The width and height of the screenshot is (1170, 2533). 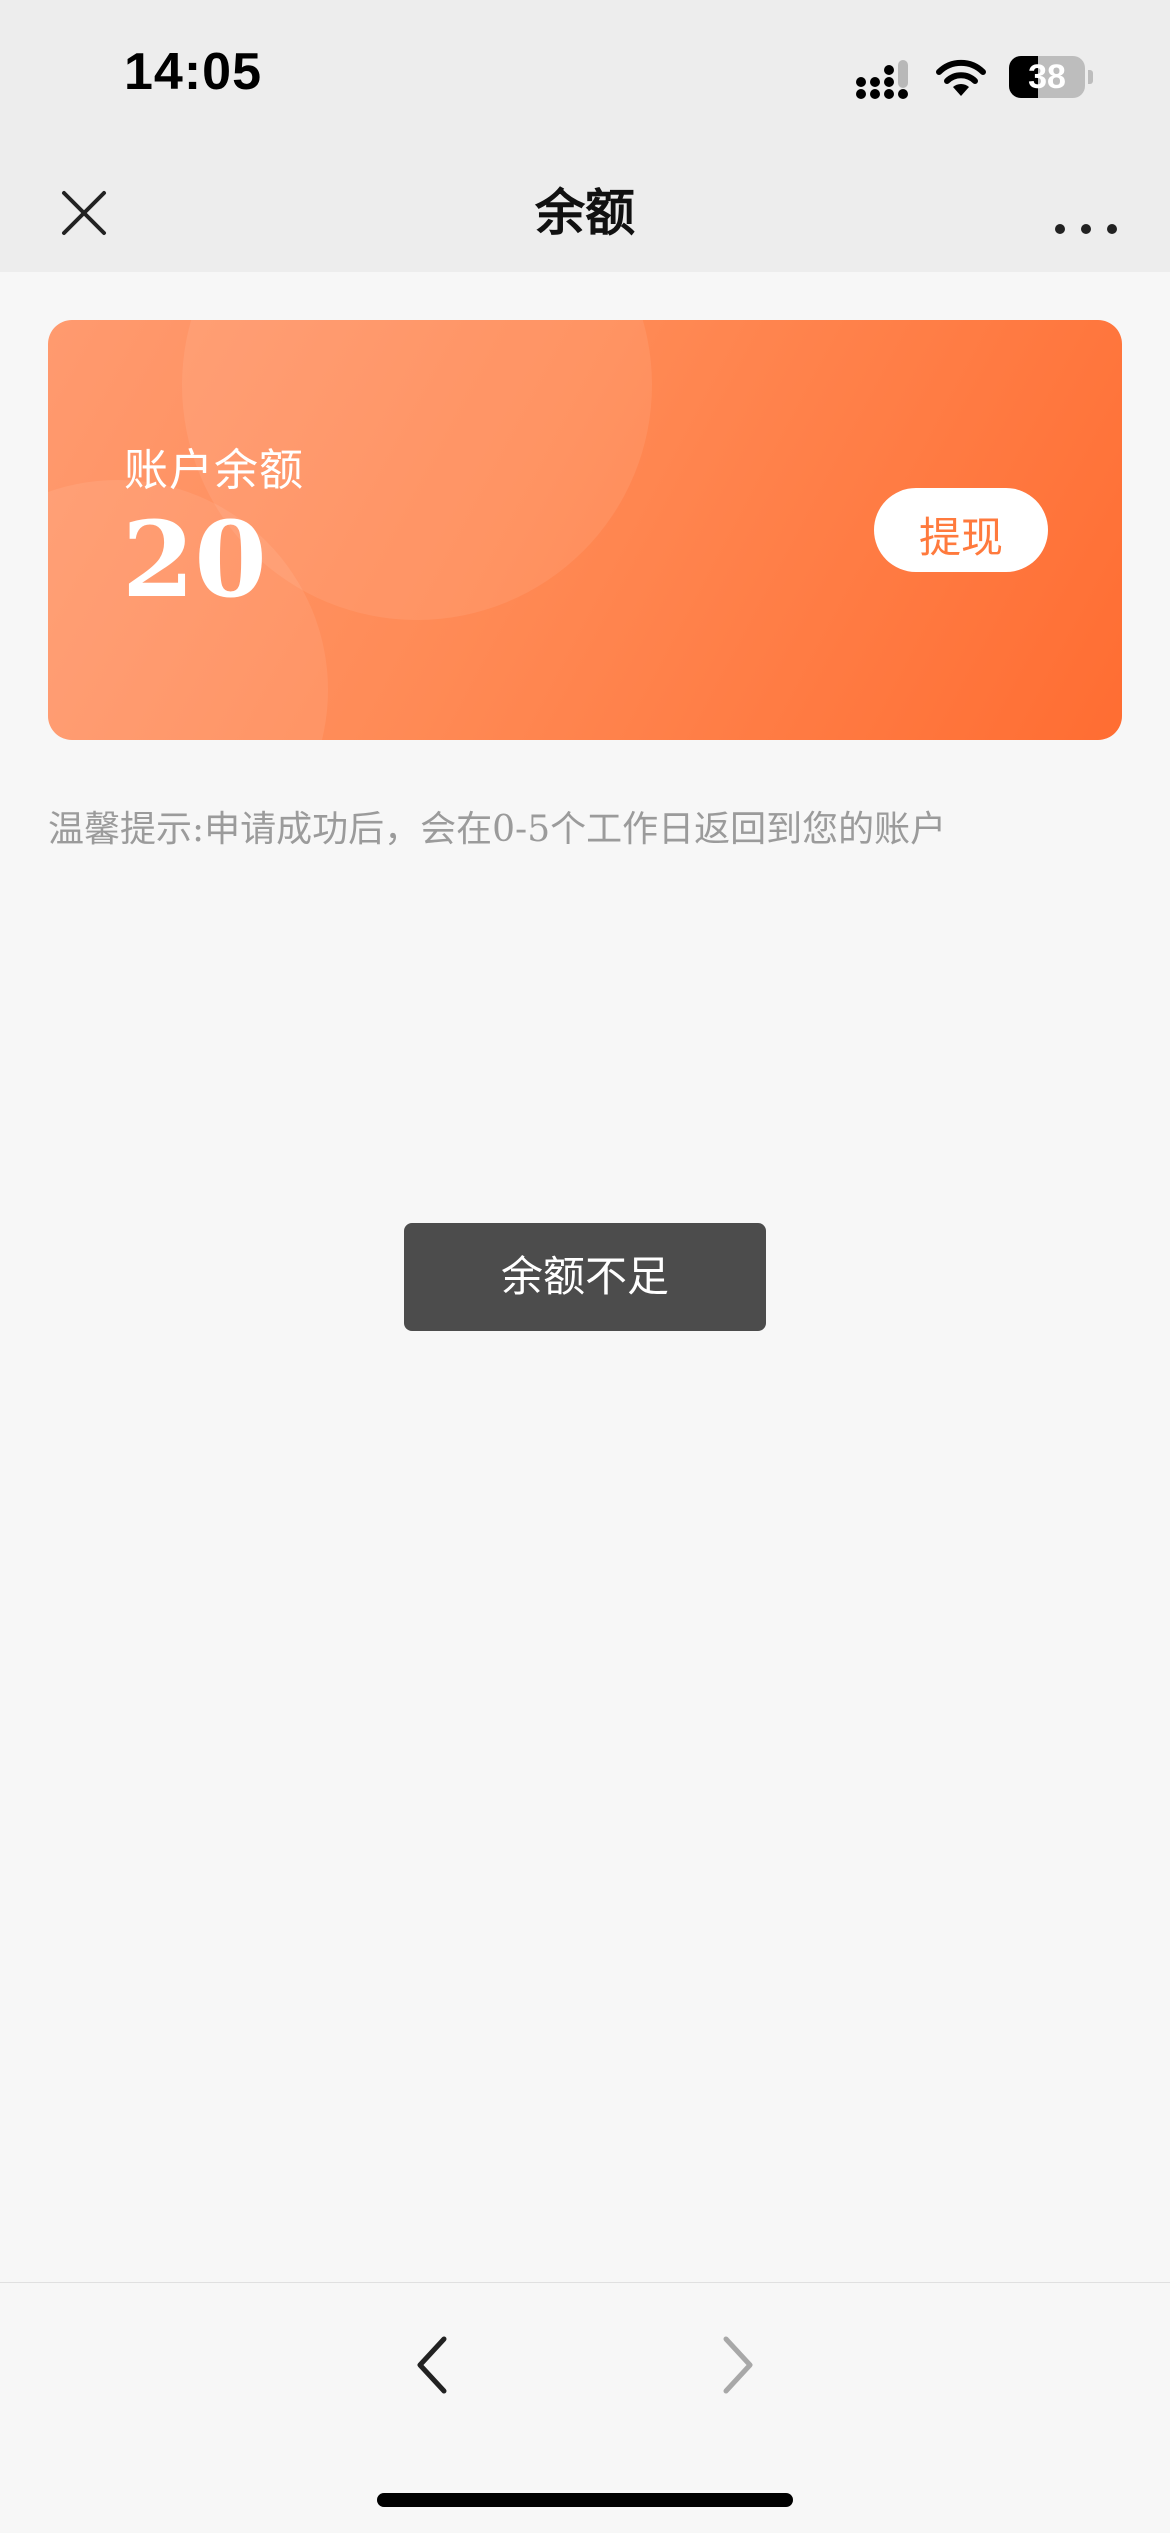 I want to click on battery-icon: 38, so click(x=1051, y=77).